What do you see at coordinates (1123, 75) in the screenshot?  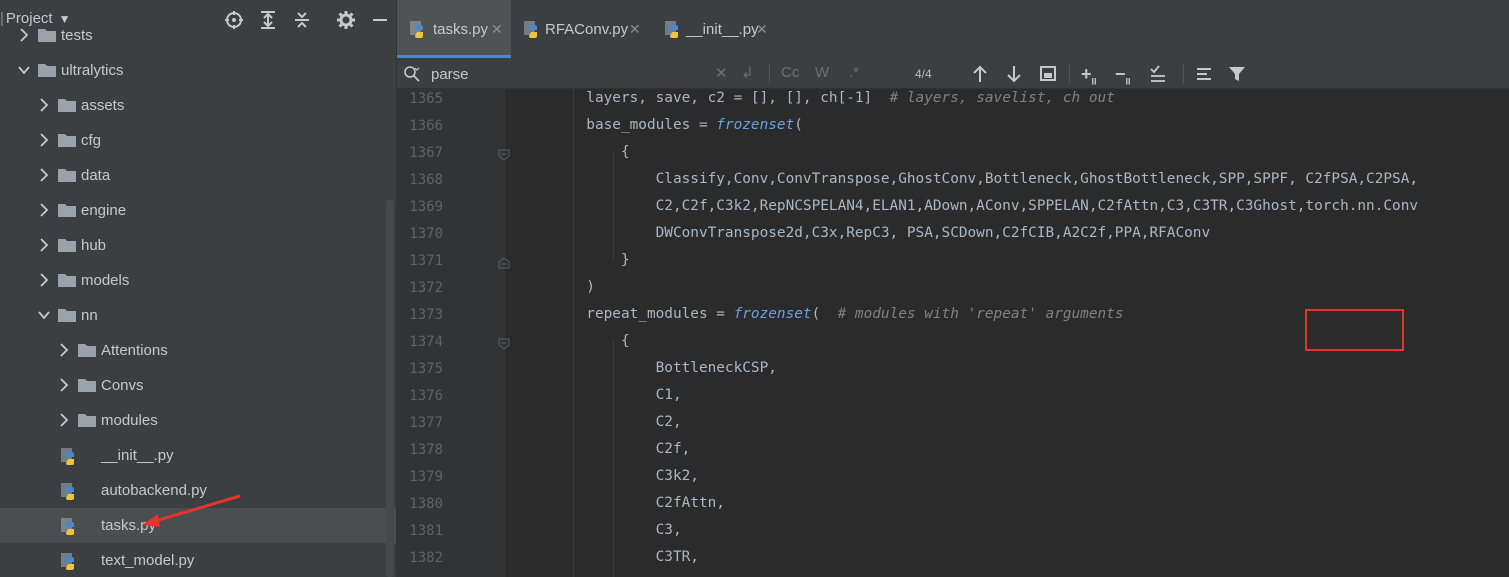 I see `remove-occurrence-icon: −II` at bounding box center [1123, 75].